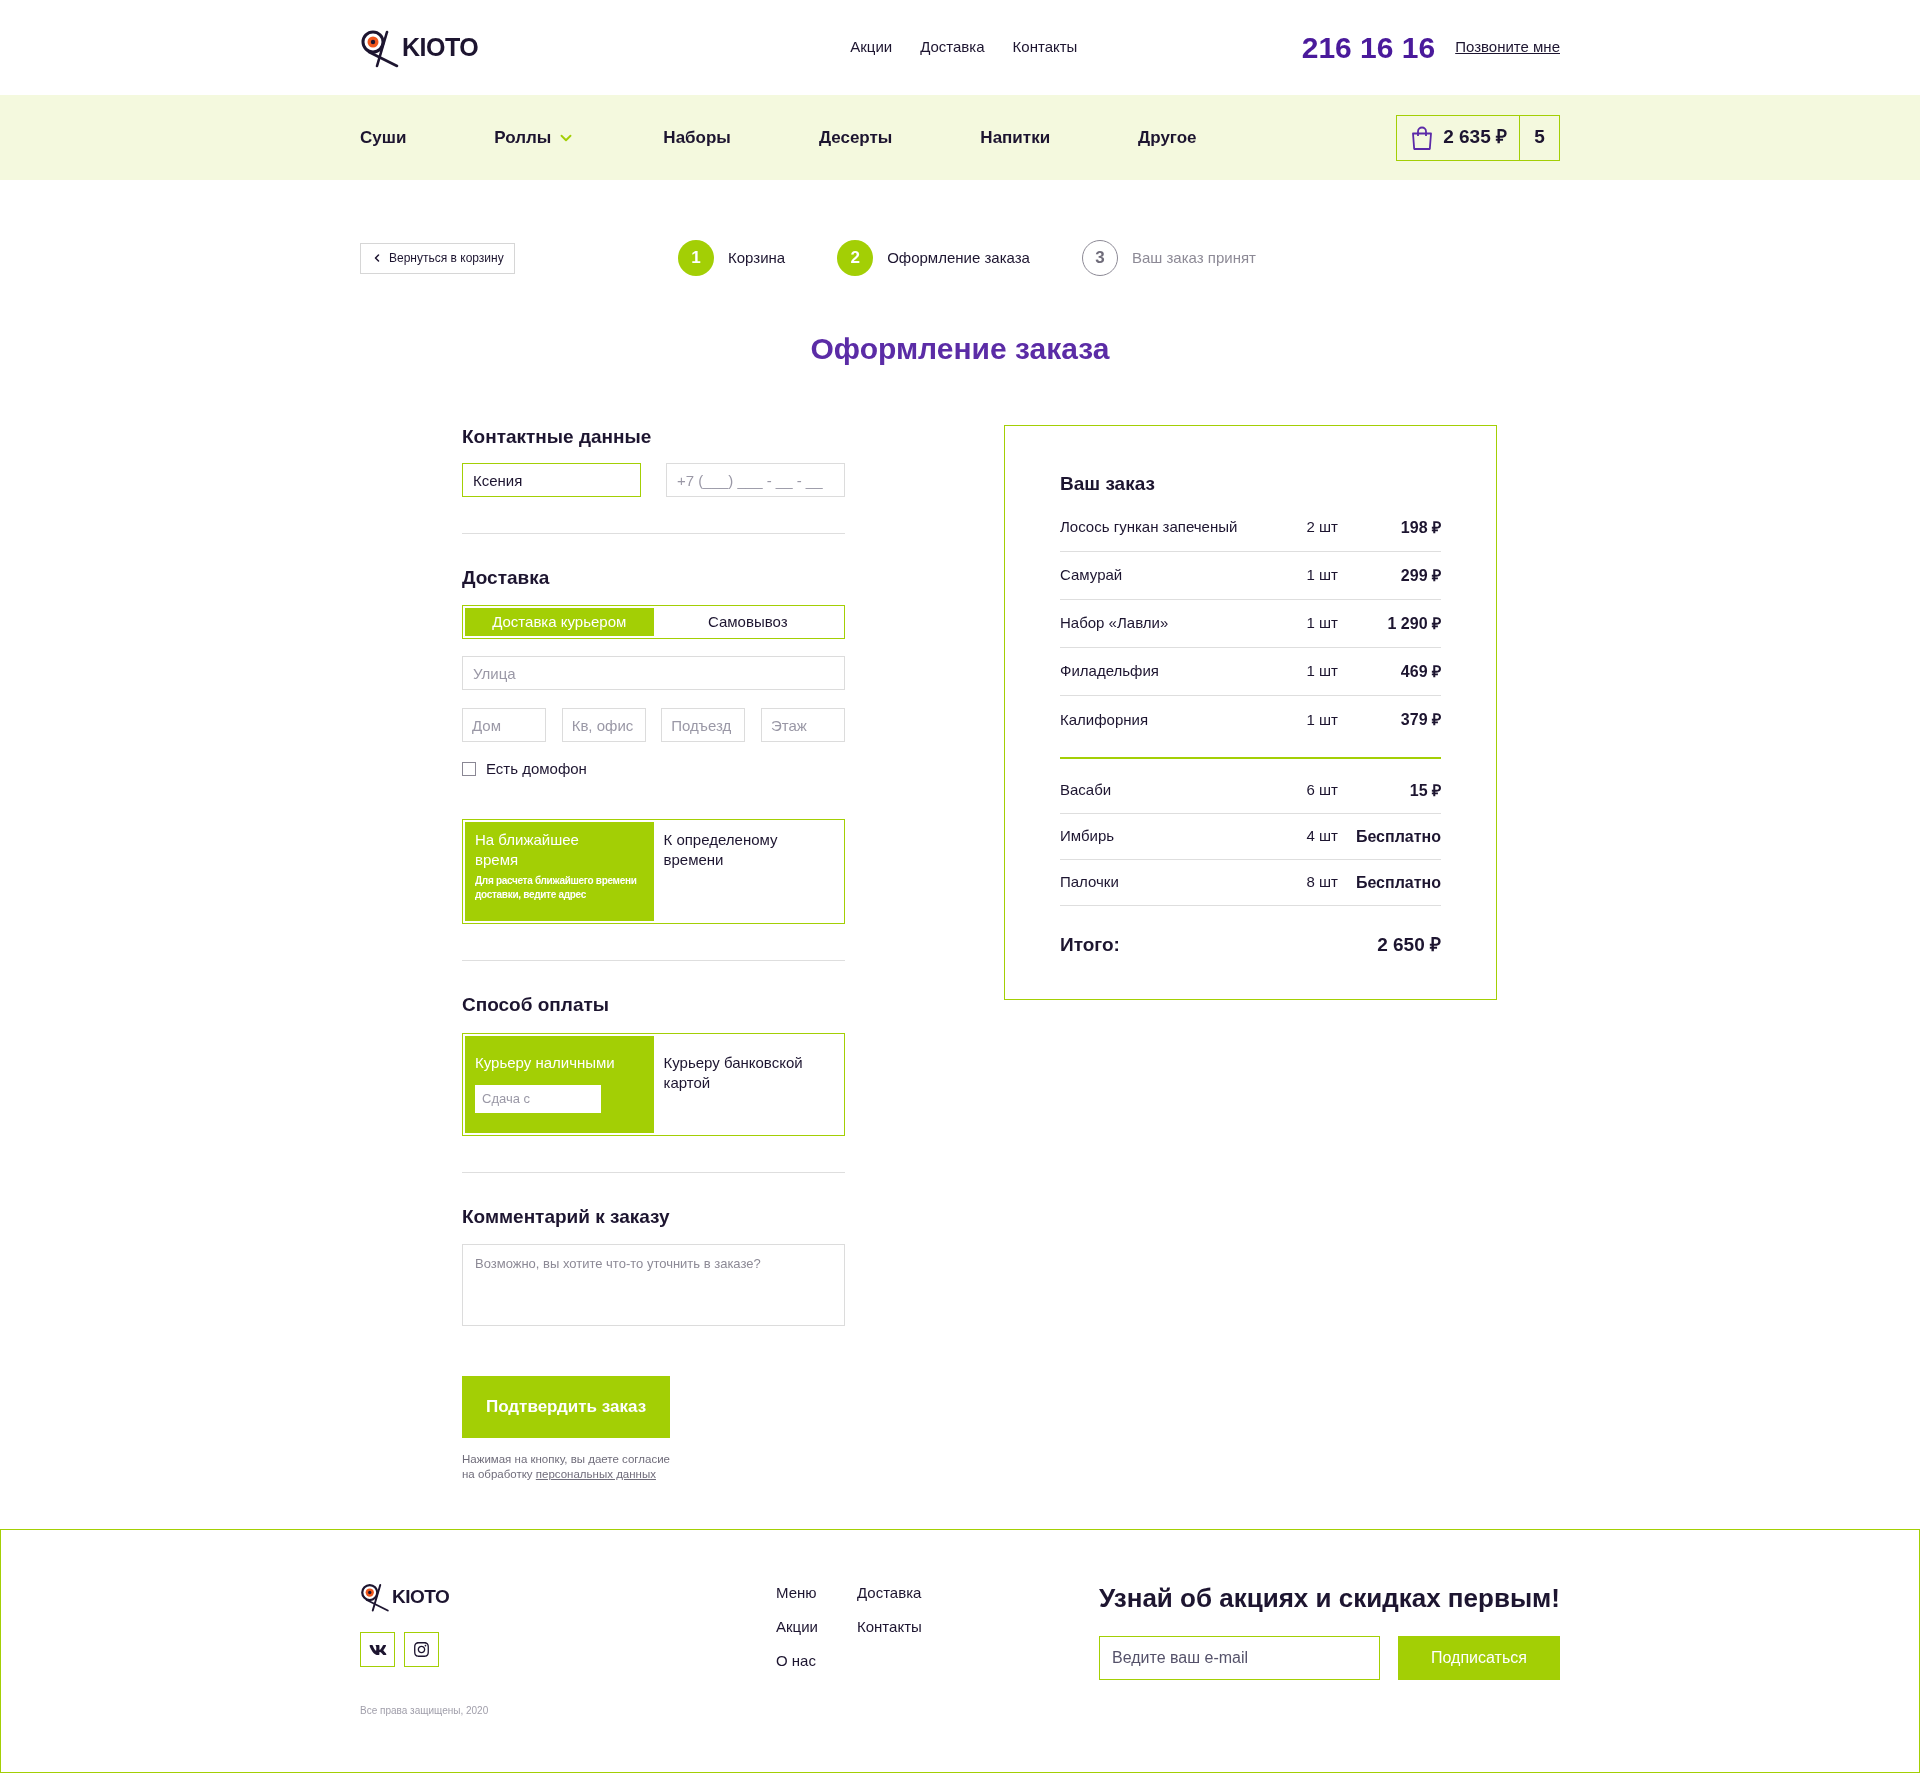 Image resolution: width=1920 pixels, height=1773 pixels. What do you see at coordinates (897, 1592) in the screenshot?
I see `footer-link: Доставка` at bounding box center [897, 1592].